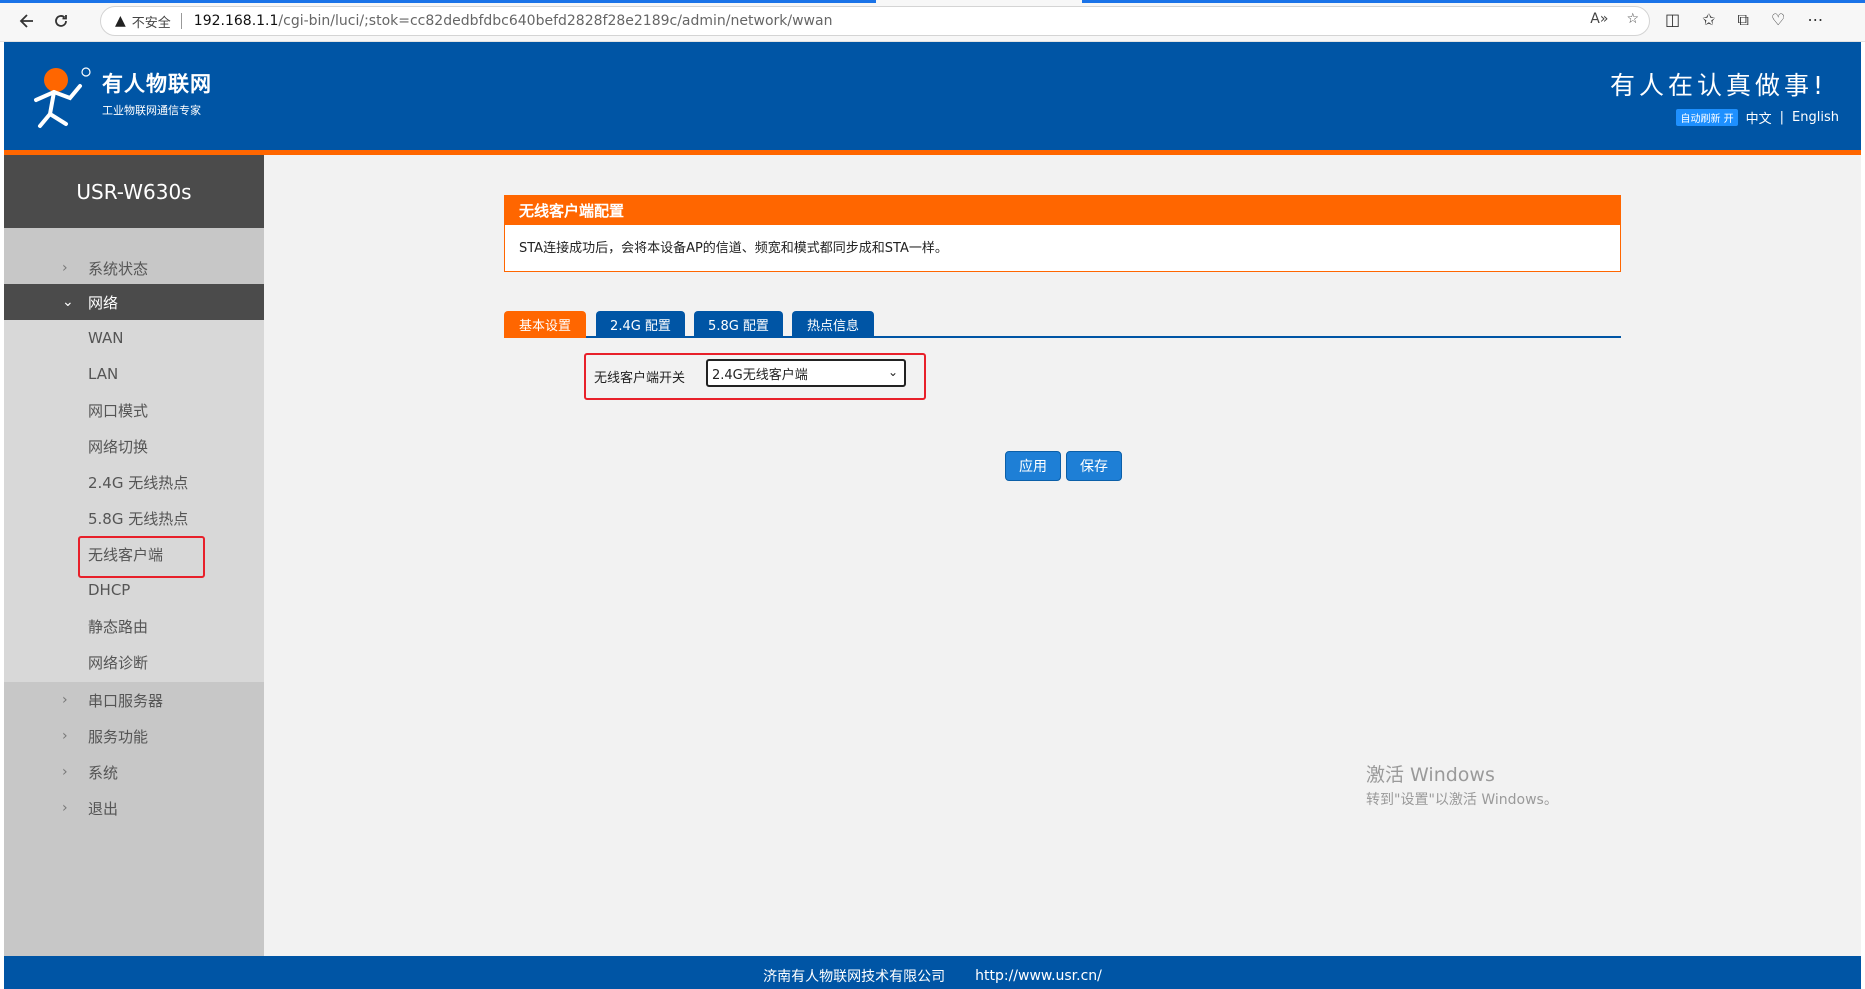 This screenshot has width=1865, height=989. I want to click on refresh-icon, so click(61, 21).